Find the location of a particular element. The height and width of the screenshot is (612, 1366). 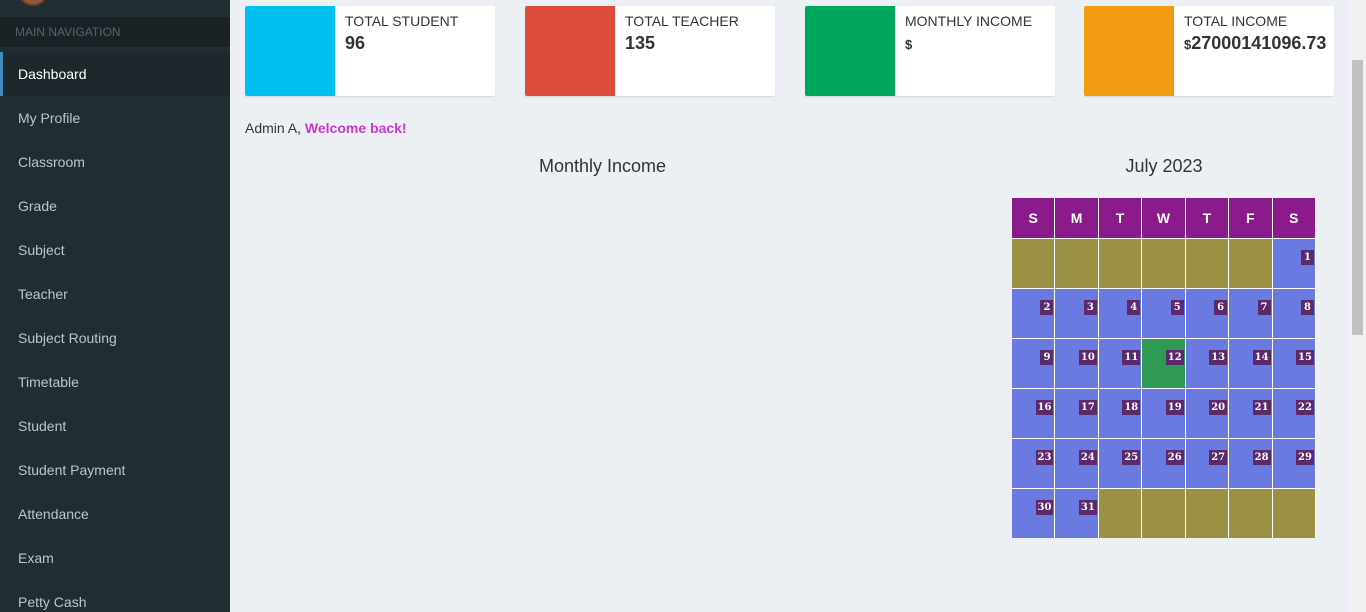

calendar-day-number: 13 is located at coordinates (1218, 357).